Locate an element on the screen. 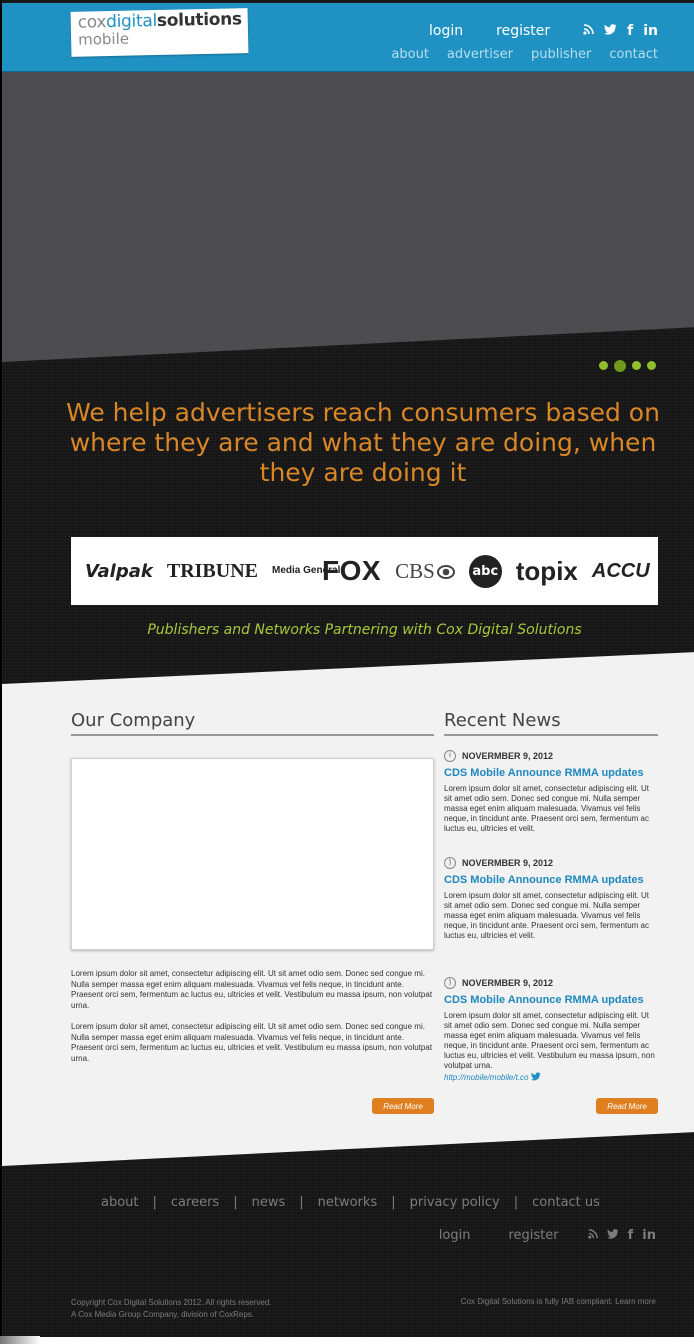  footer-utility: login register f in is located at coordinates (547, 1235).